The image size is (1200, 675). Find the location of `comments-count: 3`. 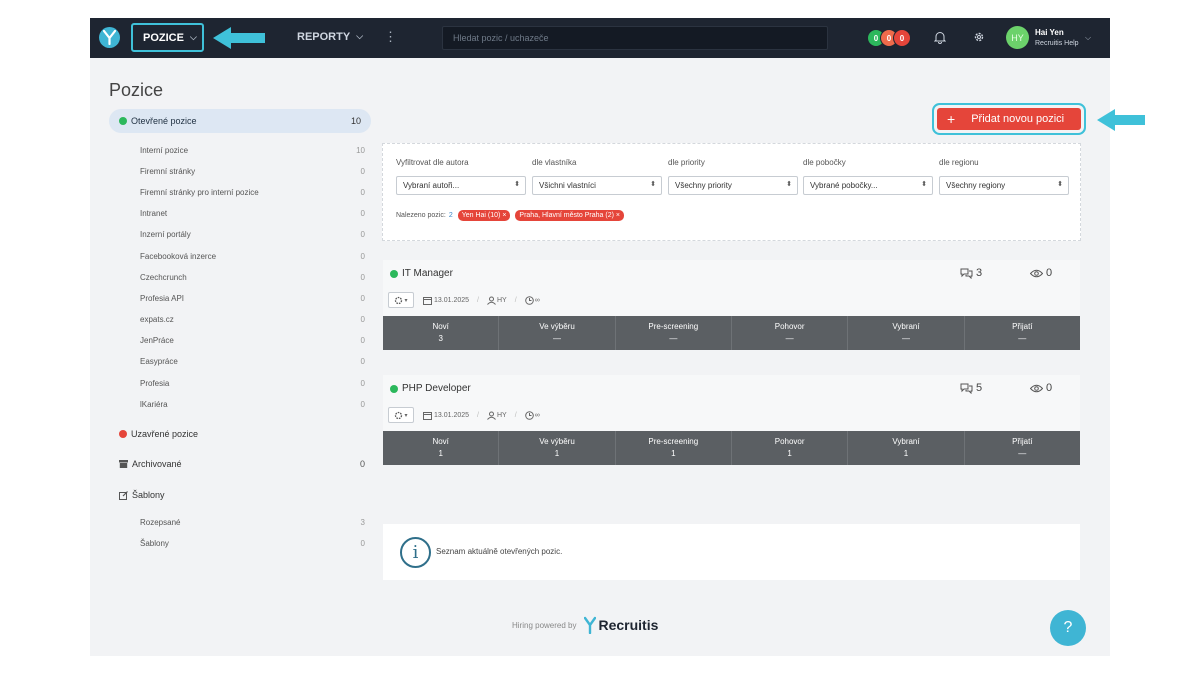

comments-count: 3 is located at coordinates (979, 273).